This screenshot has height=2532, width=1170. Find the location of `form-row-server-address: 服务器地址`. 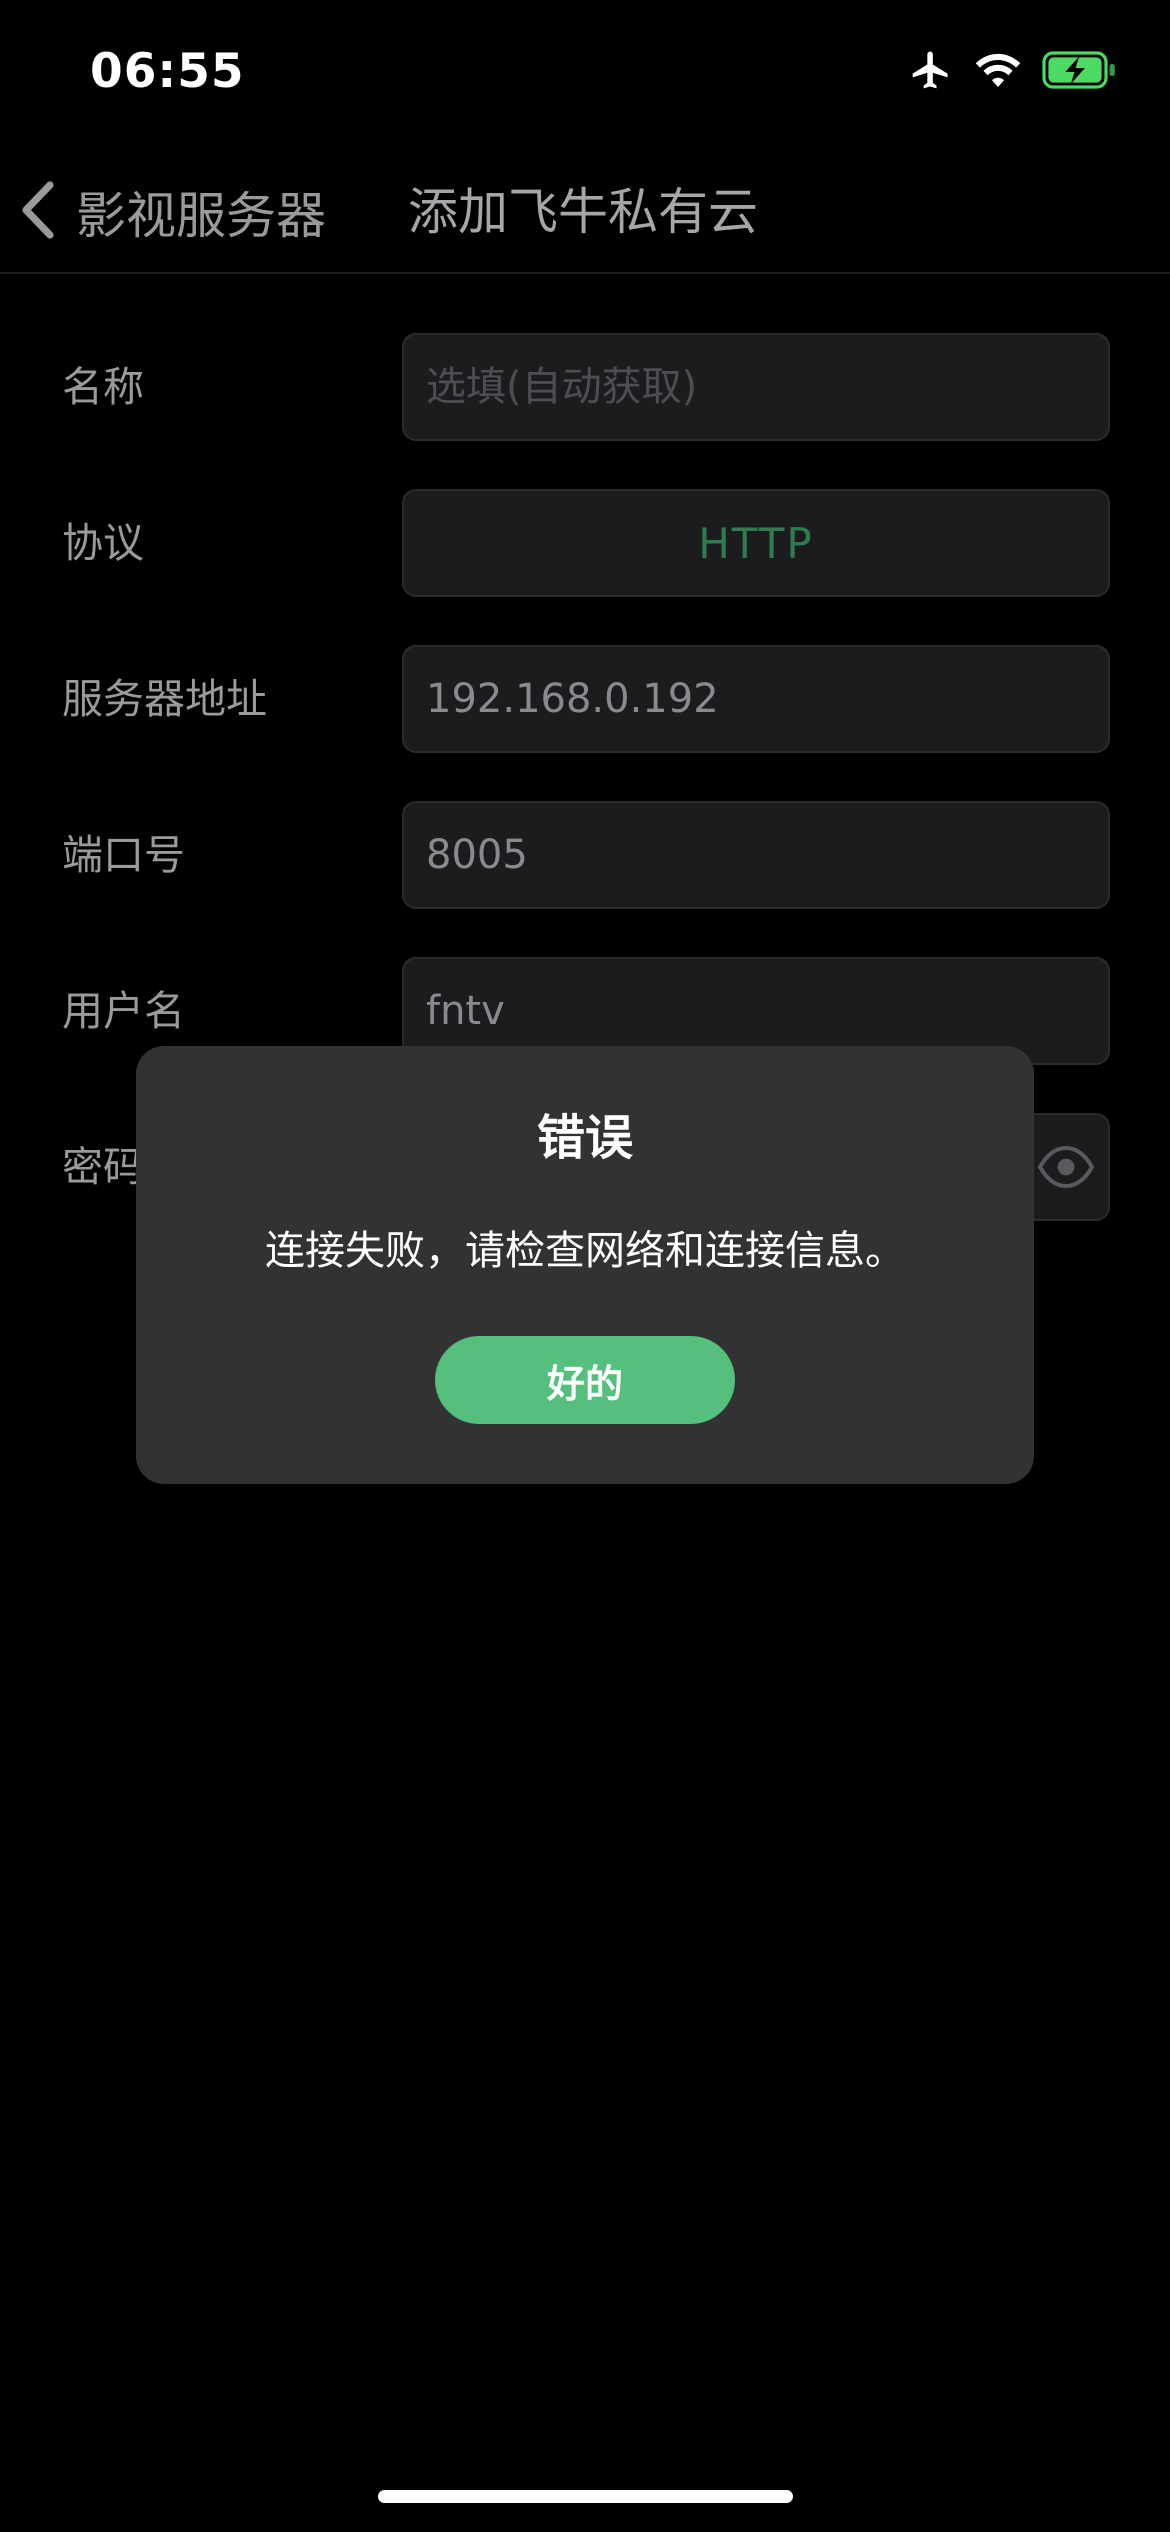

form-row-server-address: 服务器地址 is located at coordinates (585, 699).